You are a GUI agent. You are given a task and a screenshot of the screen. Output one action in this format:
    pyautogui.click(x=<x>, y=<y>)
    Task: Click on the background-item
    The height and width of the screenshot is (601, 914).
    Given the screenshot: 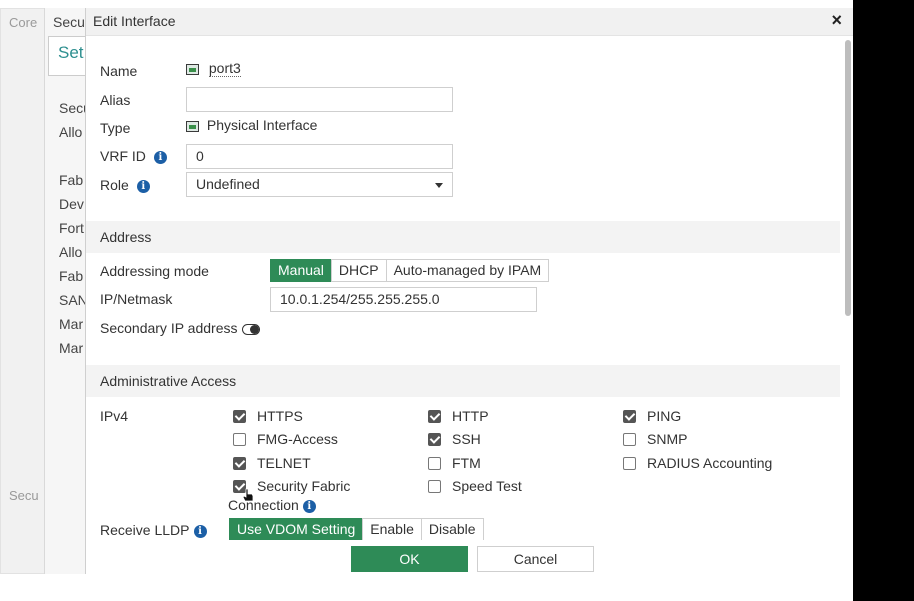 What is the action you would take?
    pyautogui.click(x=73, y=156)
    